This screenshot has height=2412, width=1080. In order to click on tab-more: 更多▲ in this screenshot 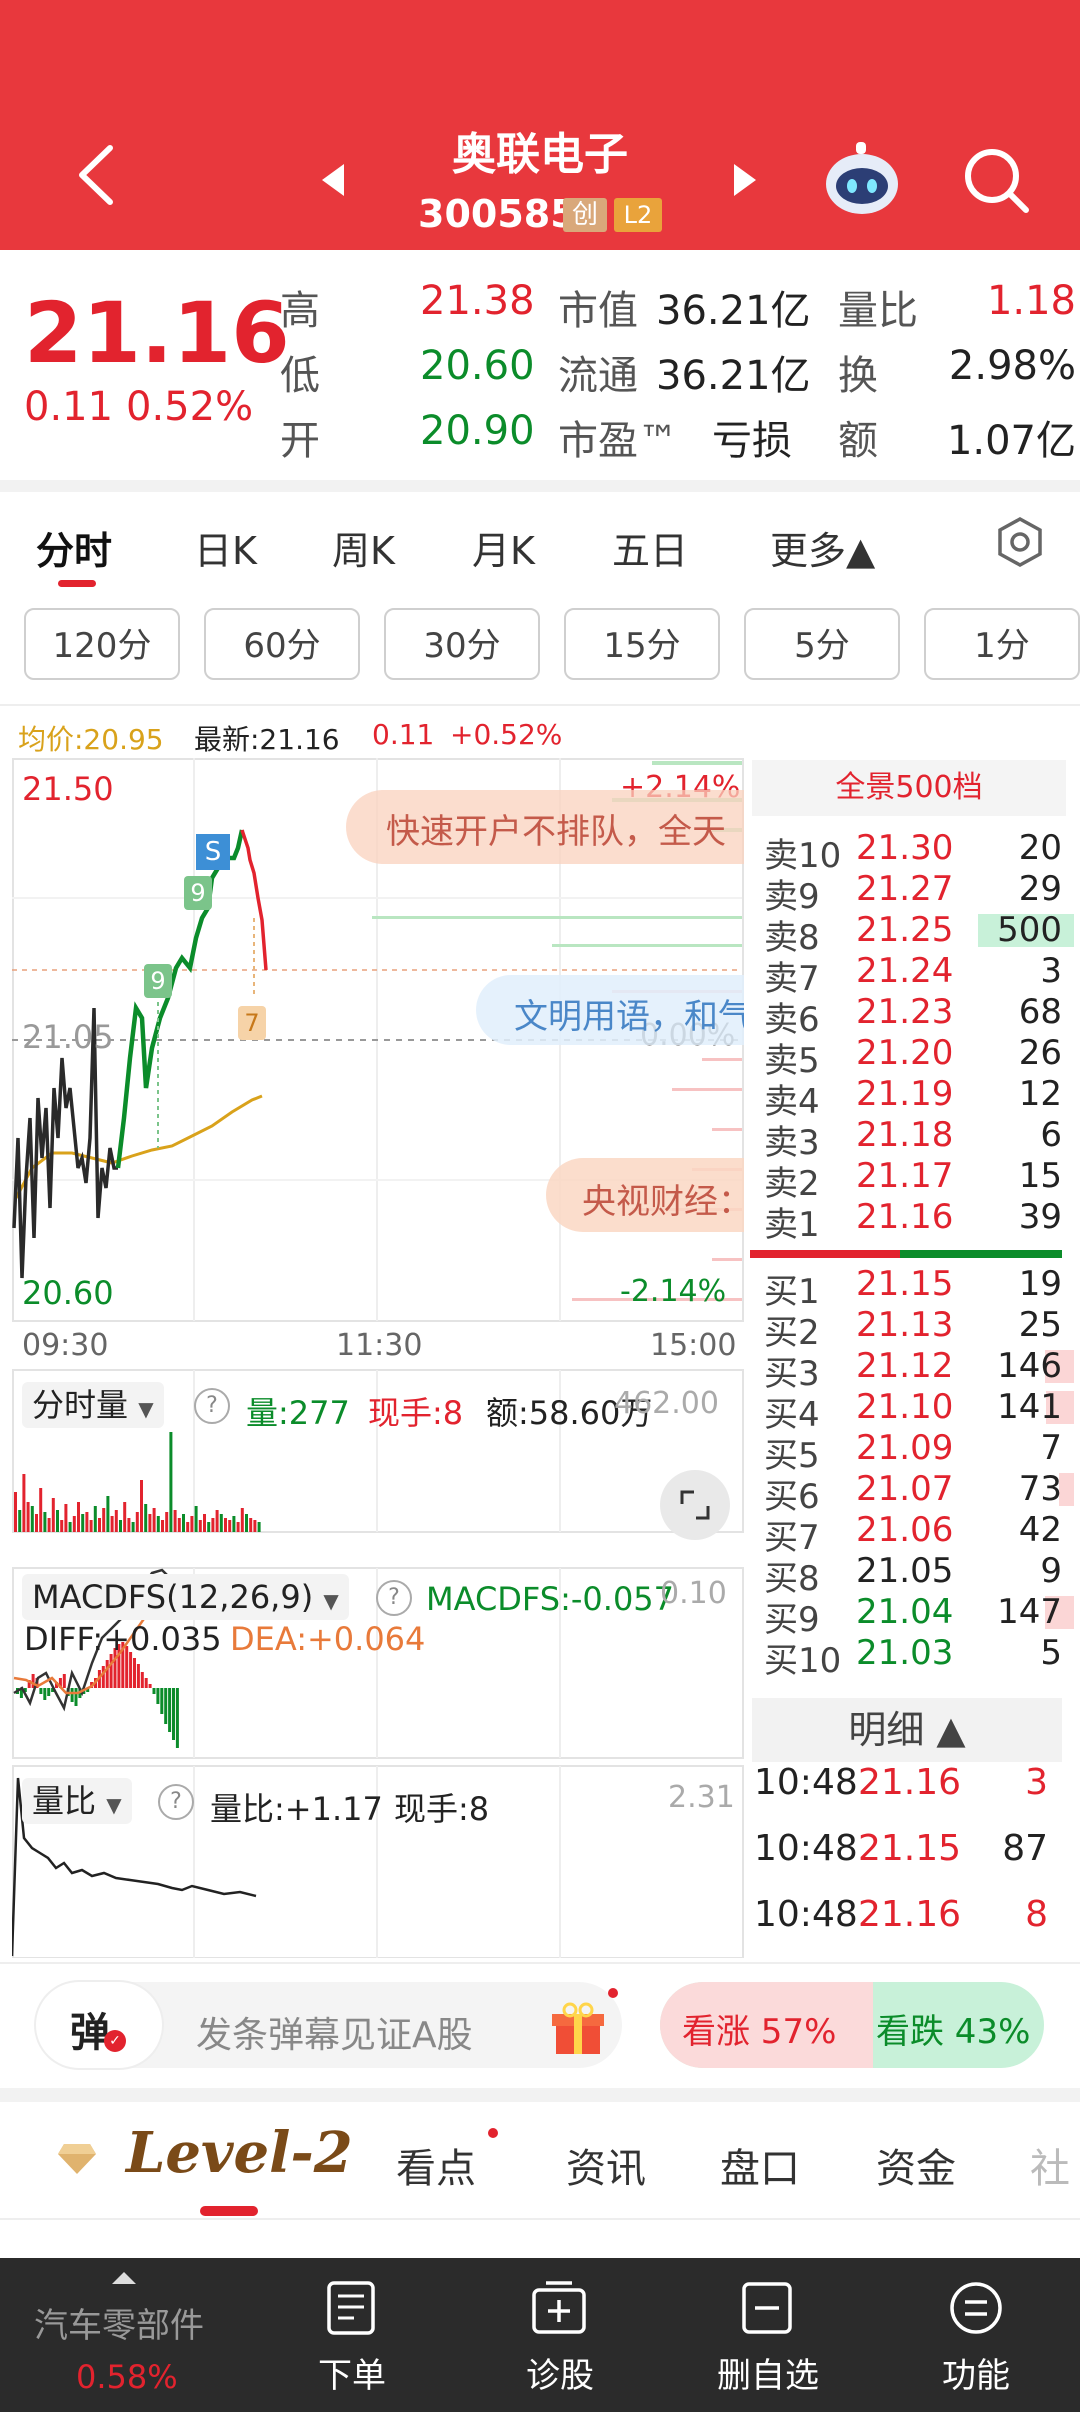, I will do `click(822, 547)`.